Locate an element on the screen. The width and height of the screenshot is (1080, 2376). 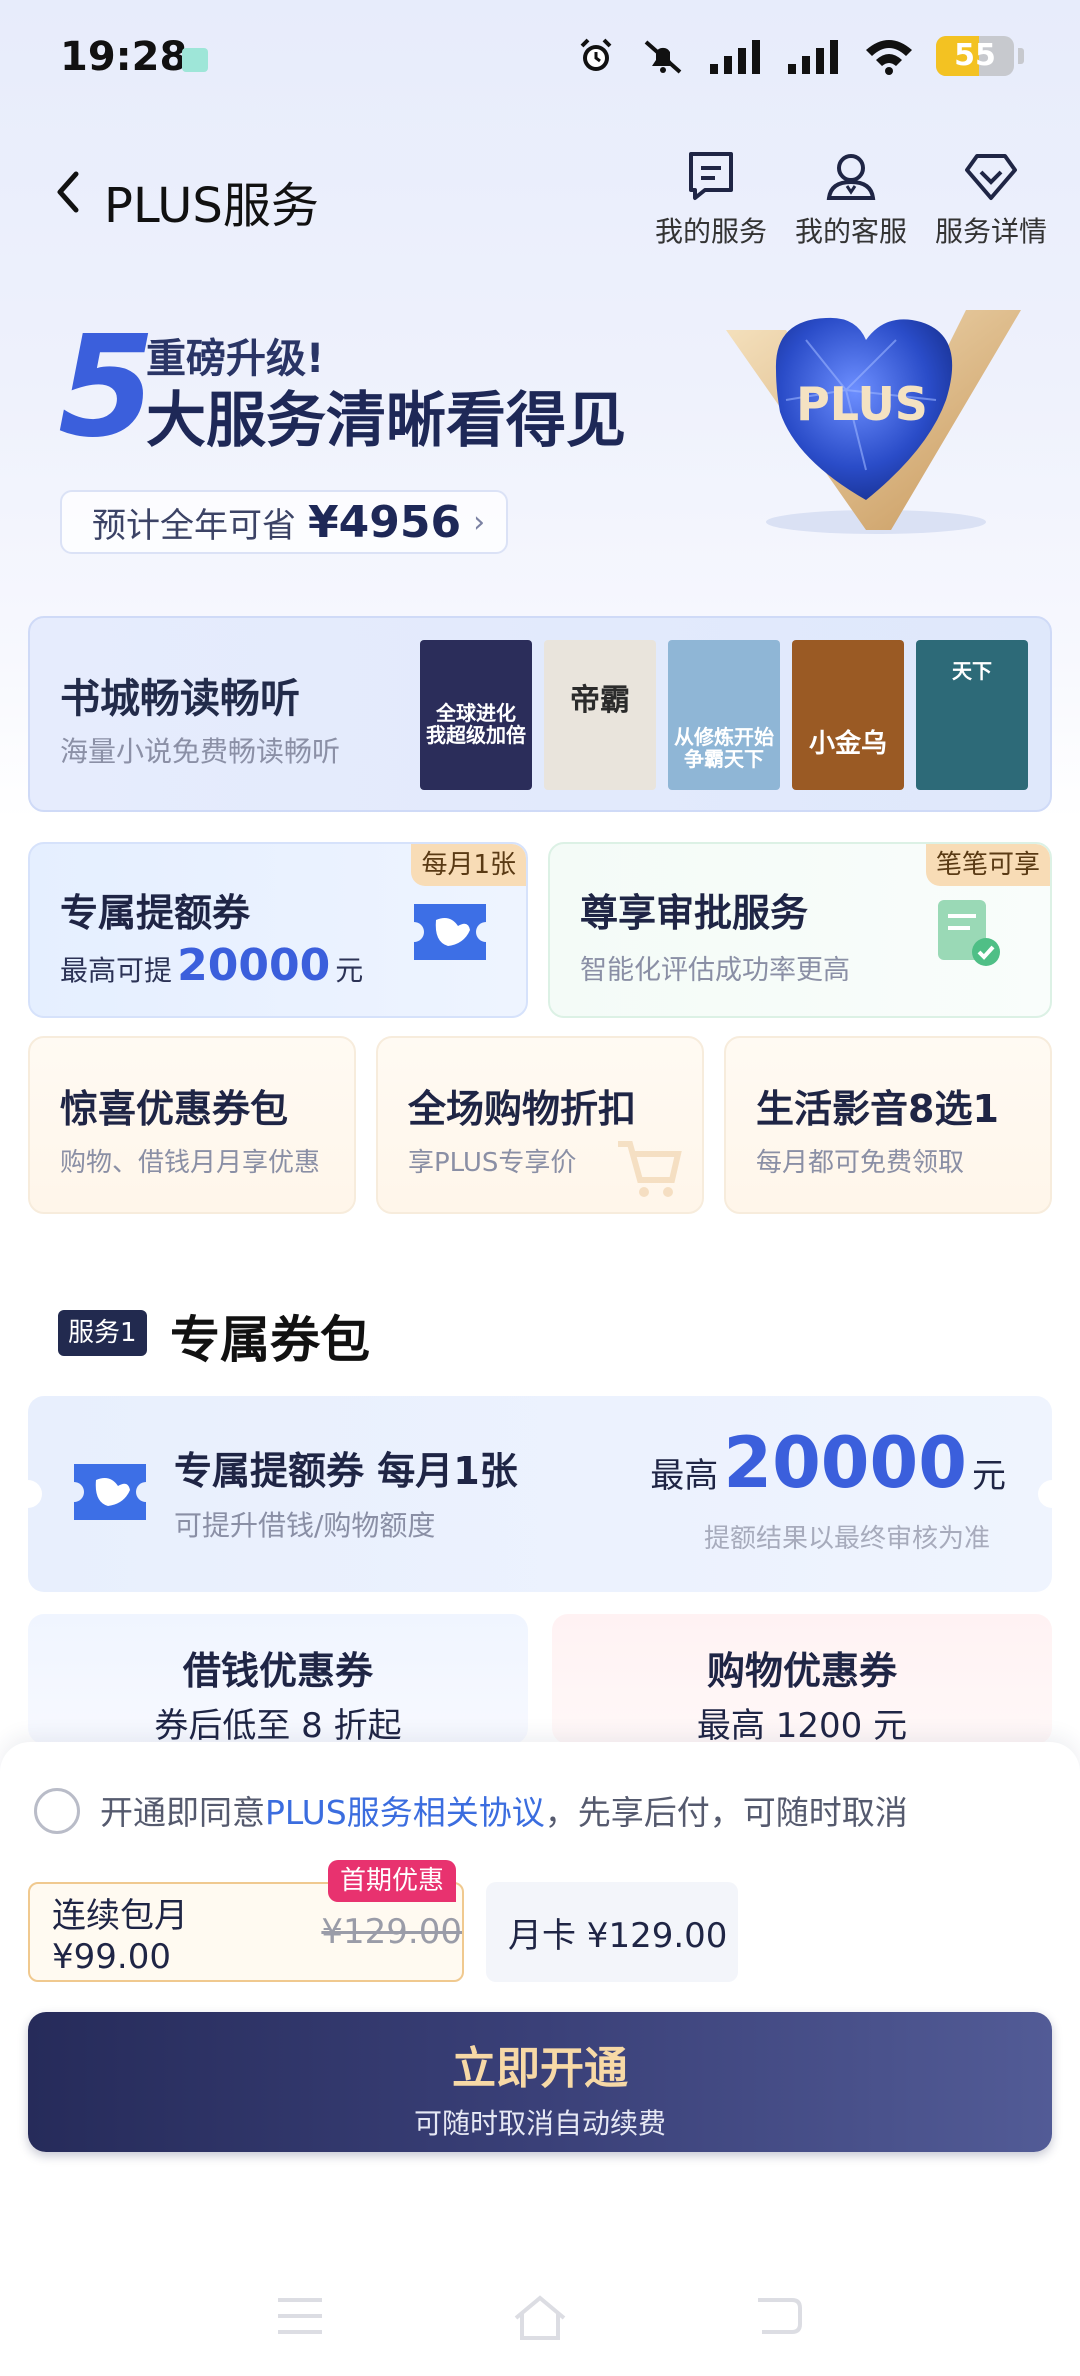
section-badge: 服务1 is located at coordinates (102, 1333).